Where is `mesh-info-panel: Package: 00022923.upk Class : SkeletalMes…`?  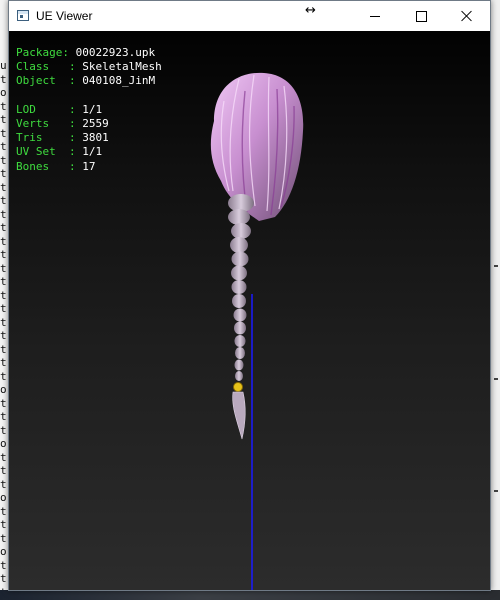
mesh-info-panel: Package: 00022923.upk Class : SkeletalMes… is located at coordinates (89, 110).